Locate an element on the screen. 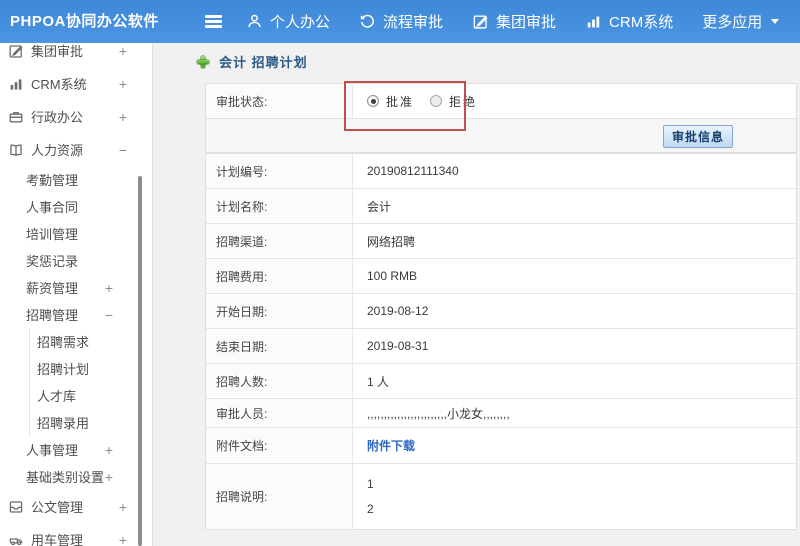 The height and width of the screenshot is (546, 800). sidebar-item-4: 人力资源 − is located at coordinates (76, 149).